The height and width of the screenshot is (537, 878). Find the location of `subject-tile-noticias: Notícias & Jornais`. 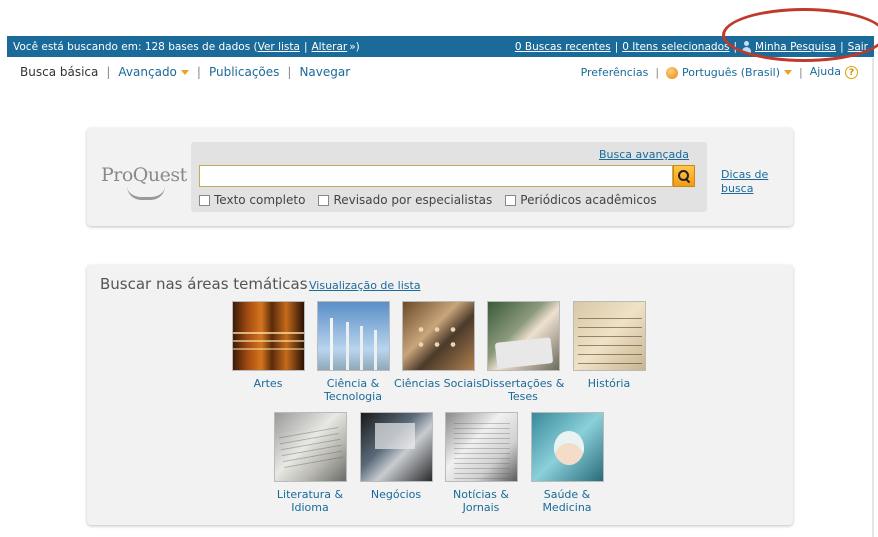

subject-tile-noticias: Notícias & Jornais is located at coordinates (481, 463).